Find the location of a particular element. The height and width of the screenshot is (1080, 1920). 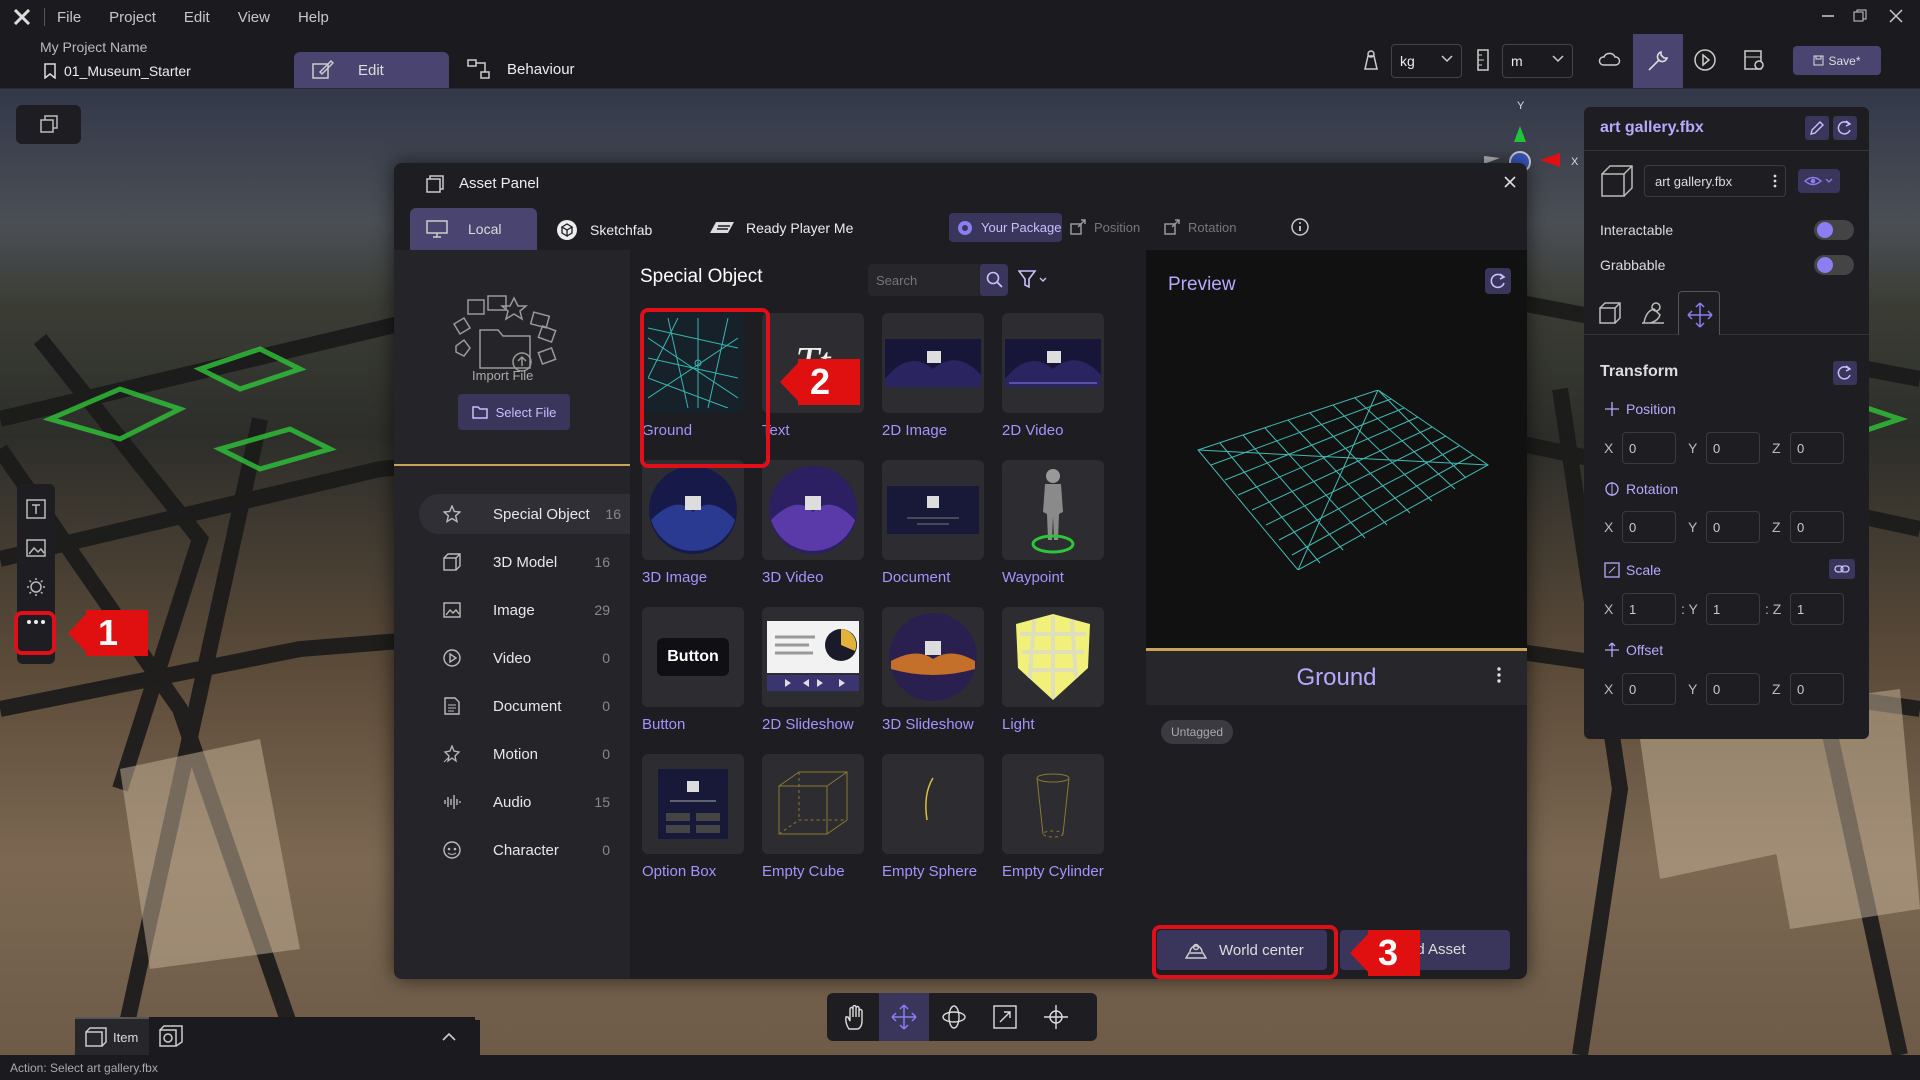

reset-view-button is located at coordinates (1498, 281).